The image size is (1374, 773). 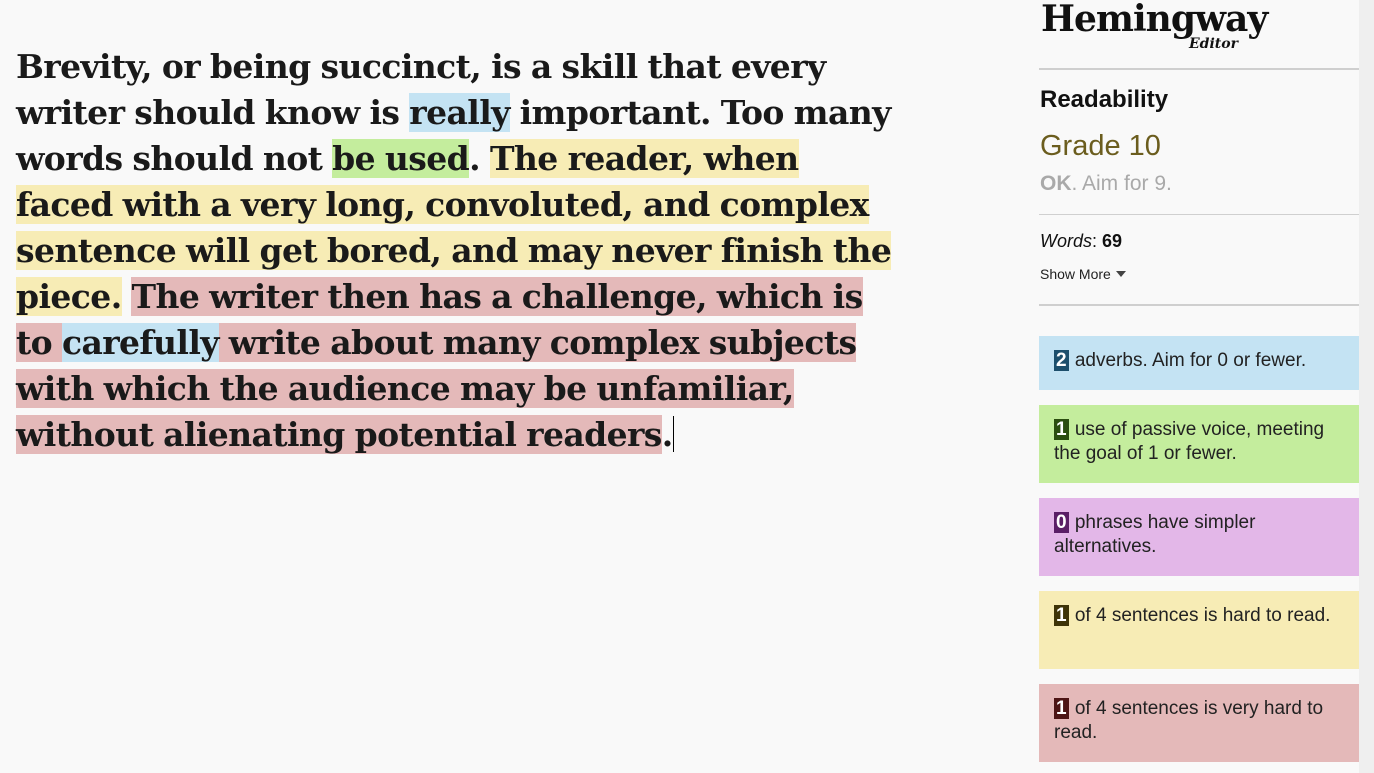 I want to click on hard-text: of 4 sentences is hard to read., so click(x=1202, y=615).